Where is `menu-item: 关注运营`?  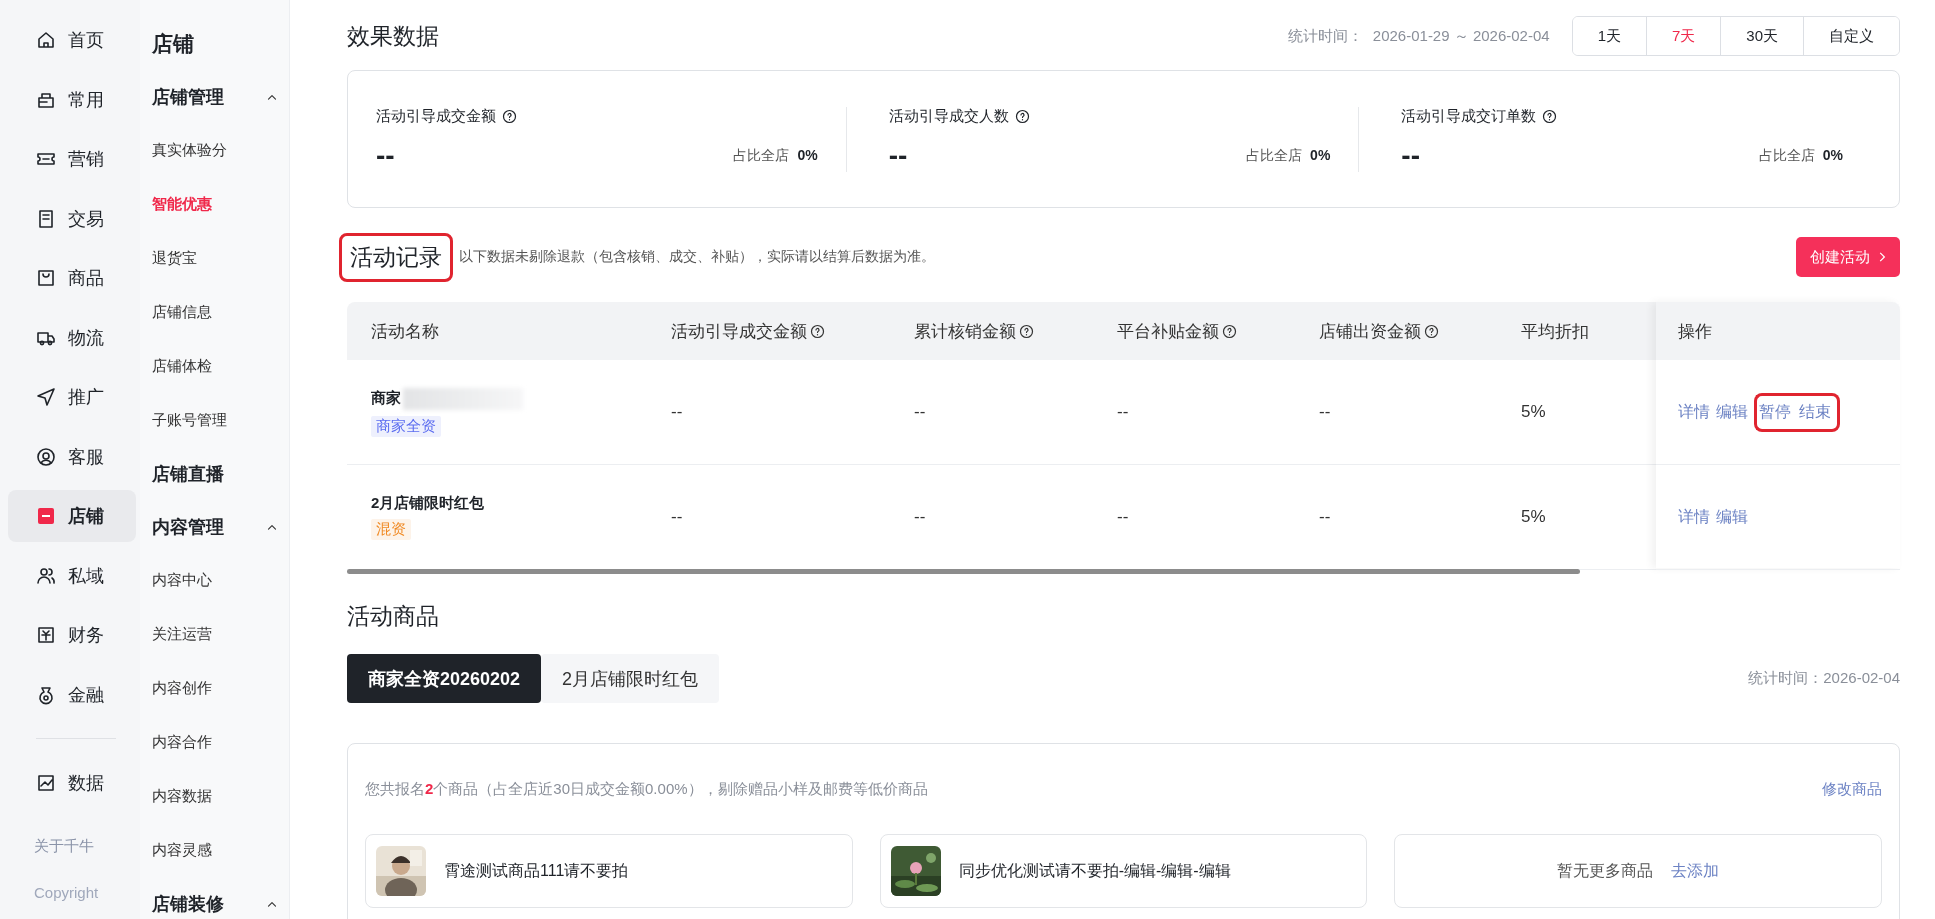
menu-item: 关注运营 is located at coordinates (215, 634).